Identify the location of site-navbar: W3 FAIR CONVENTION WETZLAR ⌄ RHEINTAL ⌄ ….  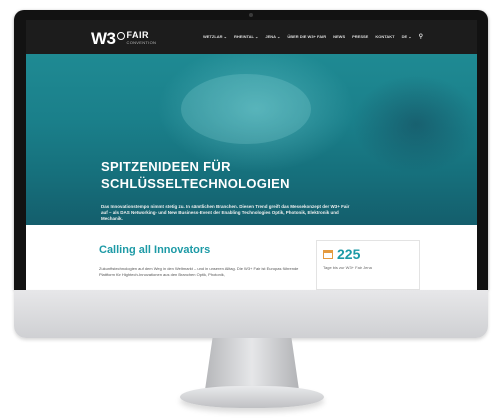
(251, 37).